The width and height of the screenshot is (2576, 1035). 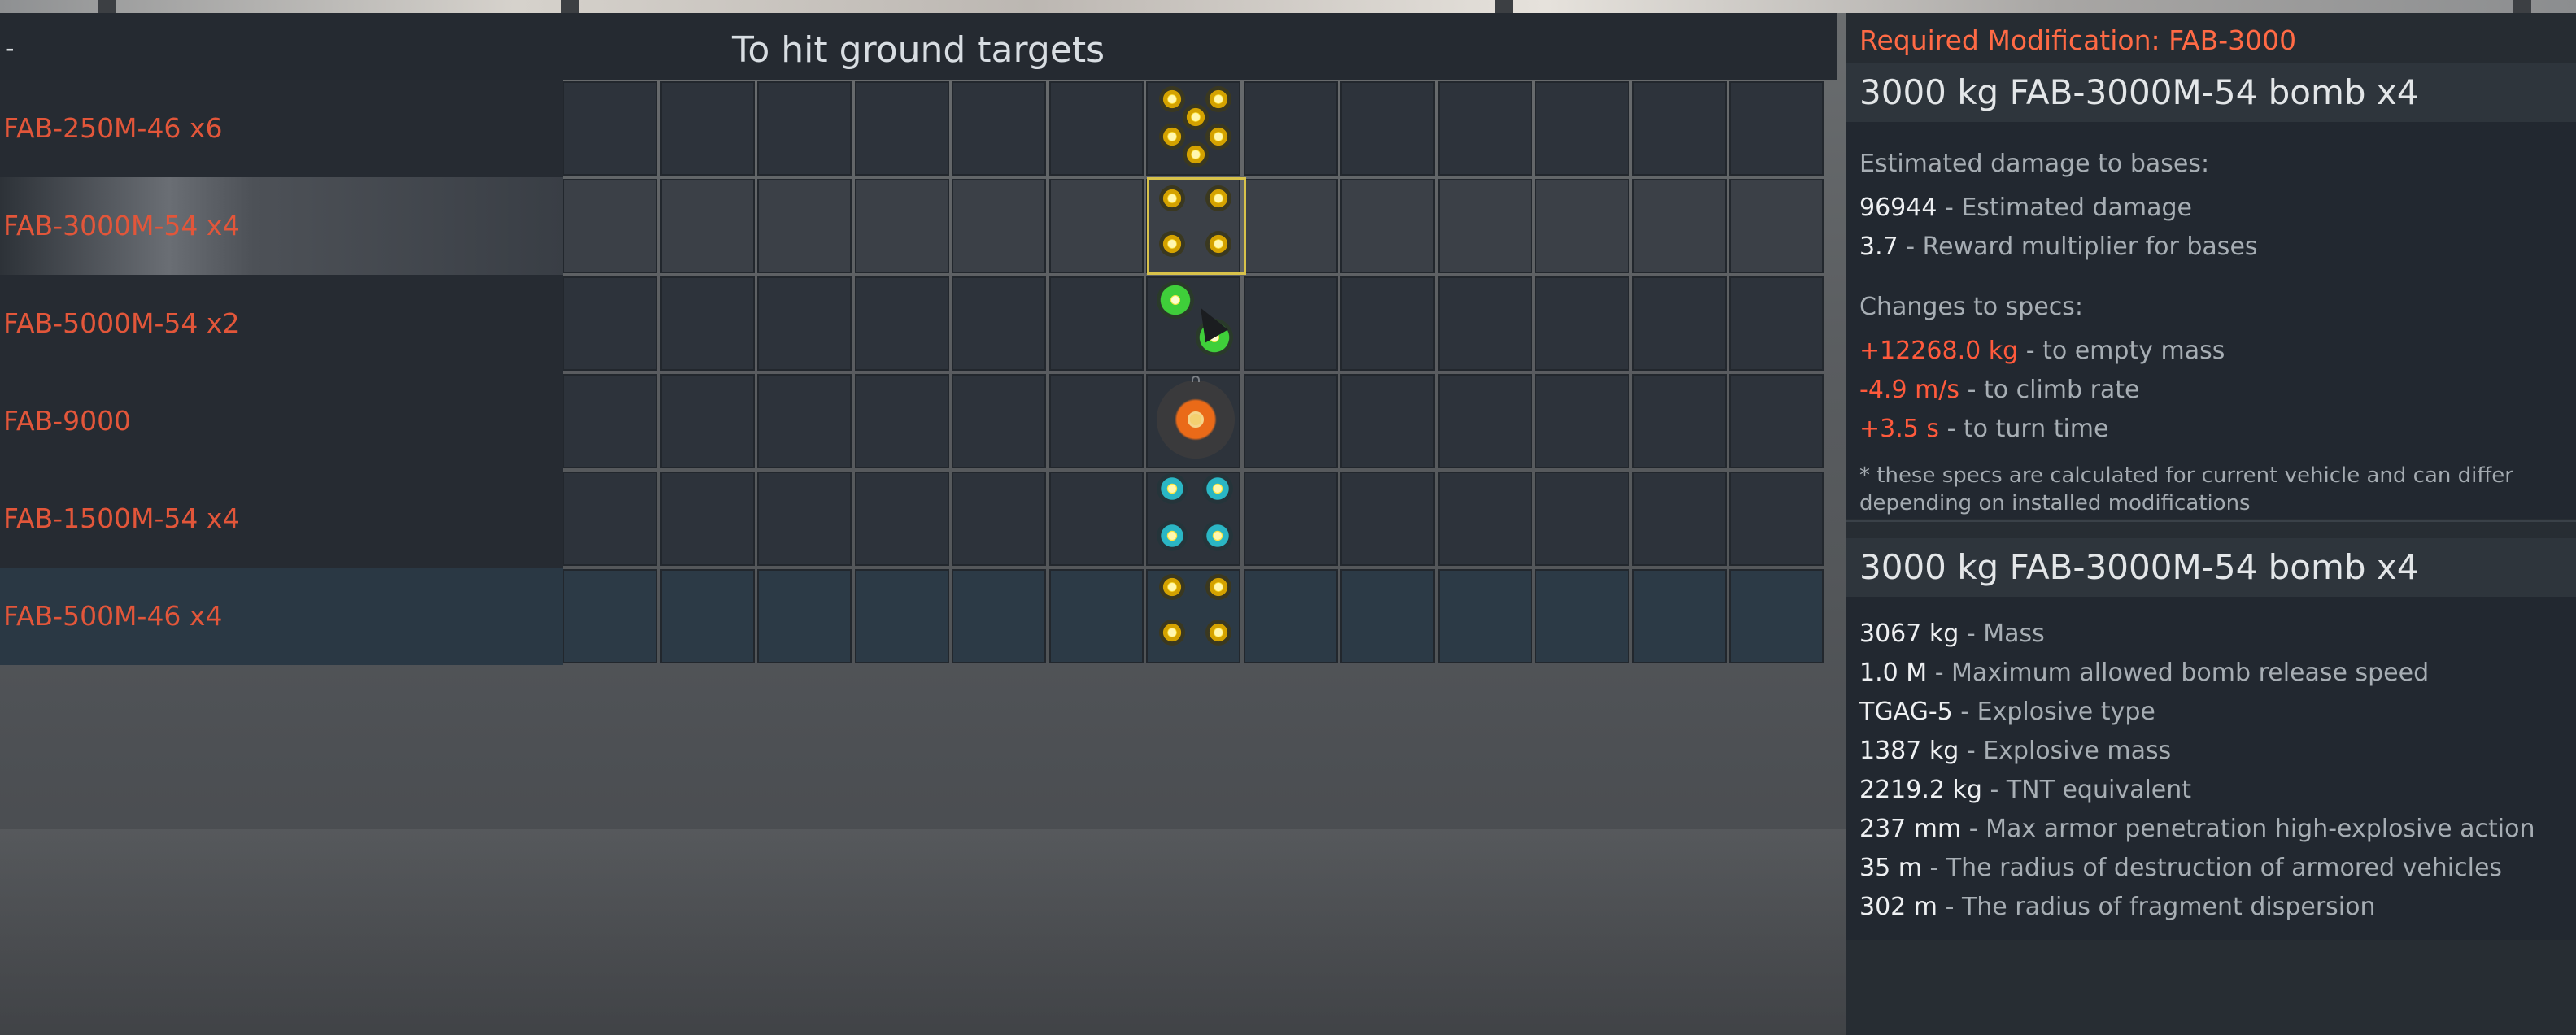 I want to click on preset-label: FAB-3000M-54 x4, so click(x=281, y=226).